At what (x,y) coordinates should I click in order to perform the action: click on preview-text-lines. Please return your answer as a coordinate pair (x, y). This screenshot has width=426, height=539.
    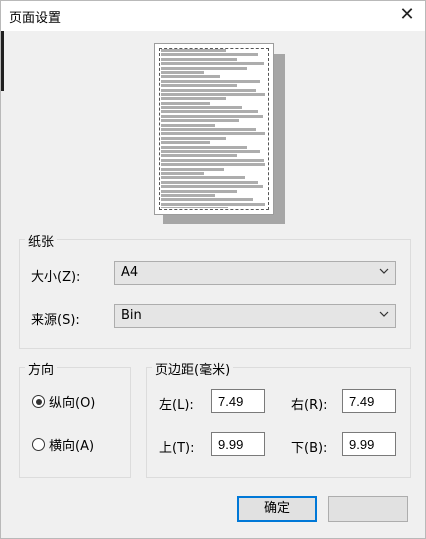
    Looking at the image, I should click on (215, 128).